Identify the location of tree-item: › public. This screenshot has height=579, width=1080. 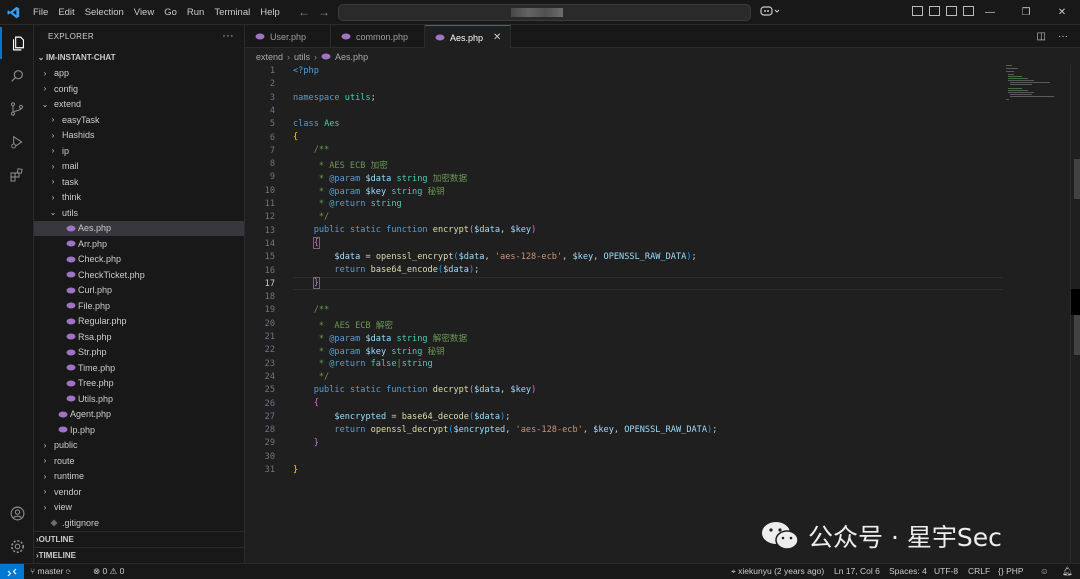
(139, 446).